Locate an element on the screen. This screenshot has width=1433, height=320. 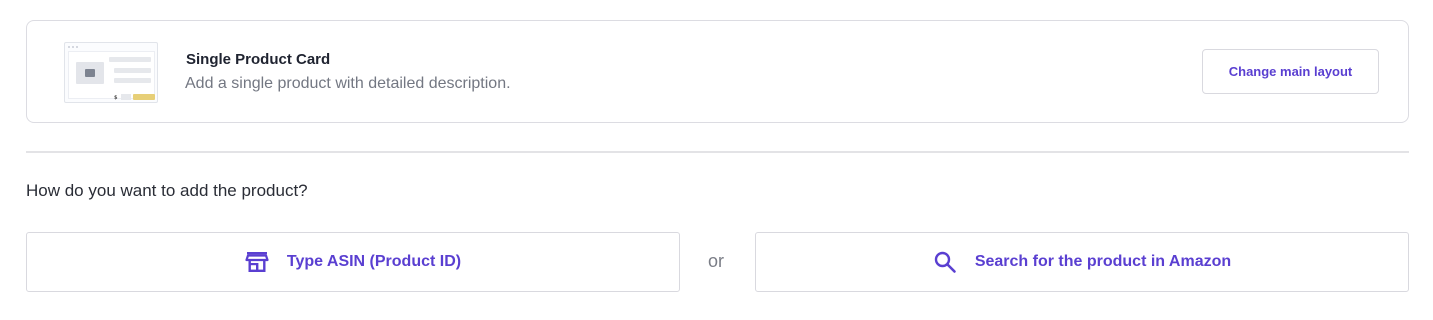
layout-title: Single Product Card is located at coordinates (258, 59).